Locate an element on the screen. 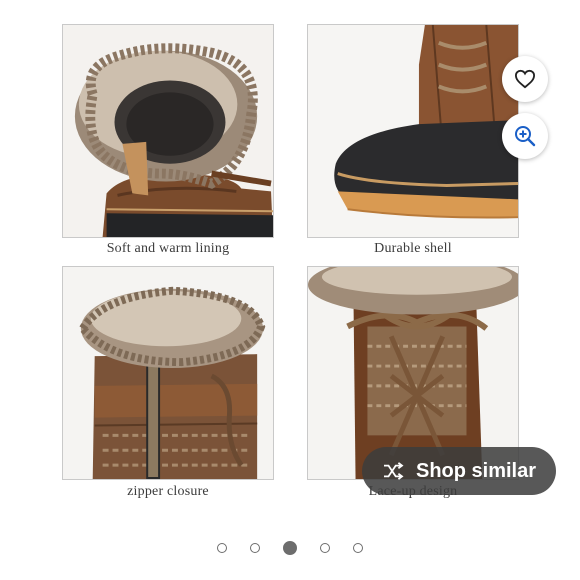 Image resolution: width=580 pixels, height=580 pixels. pagination-dots is located at coordinates (290, 548).